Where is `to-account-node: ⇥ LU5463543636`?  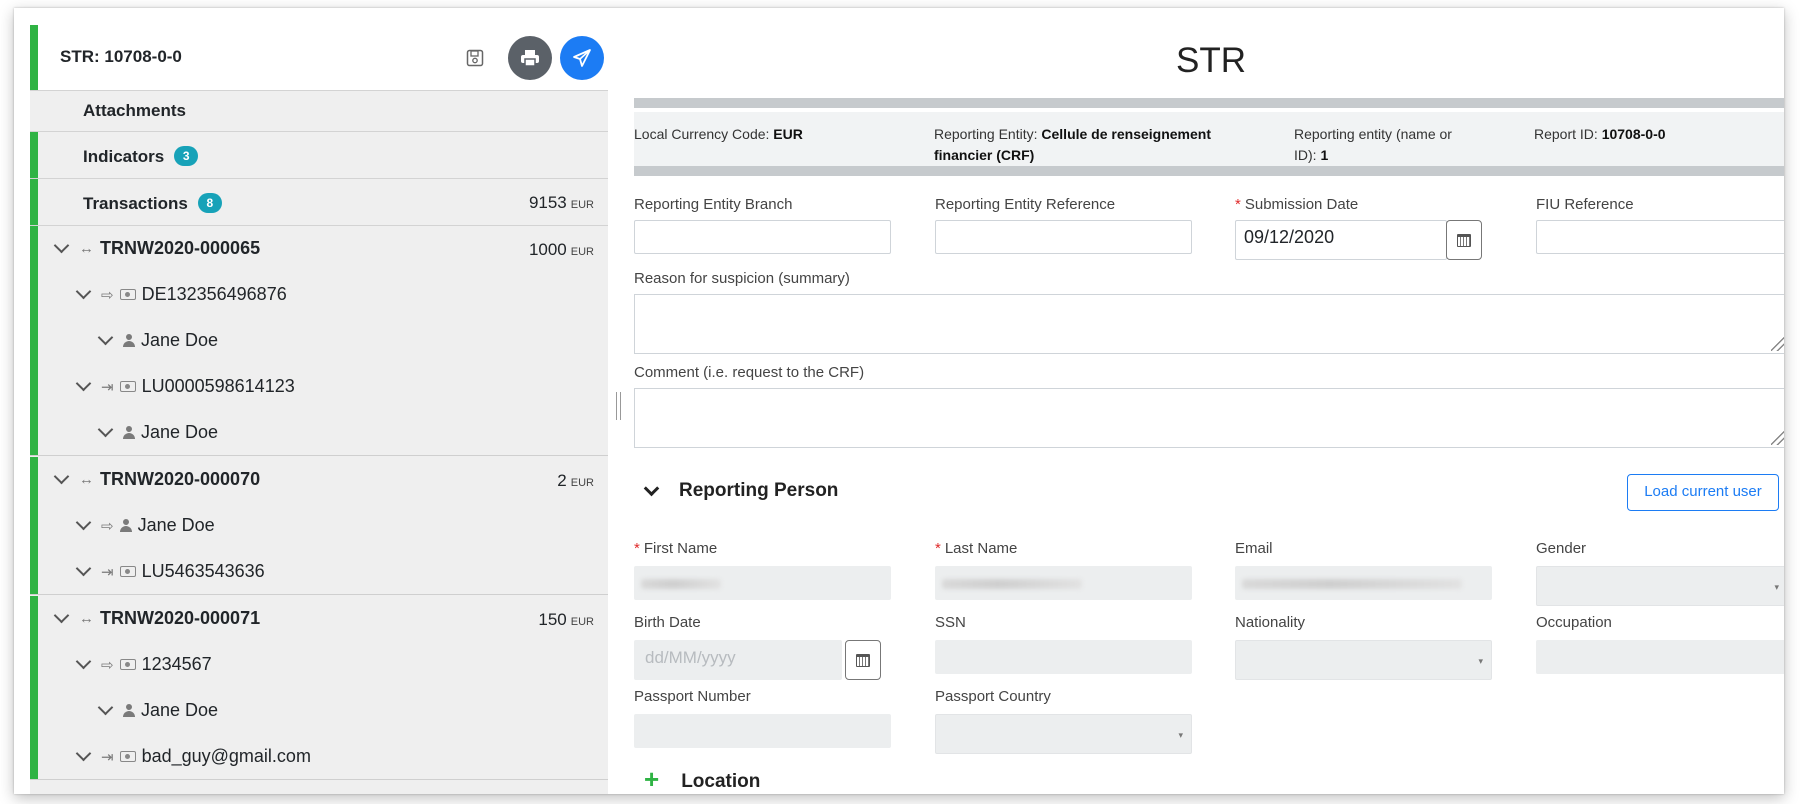 to-account-node: ⇥ LU5463543636 is located at coordinates (319, 572).